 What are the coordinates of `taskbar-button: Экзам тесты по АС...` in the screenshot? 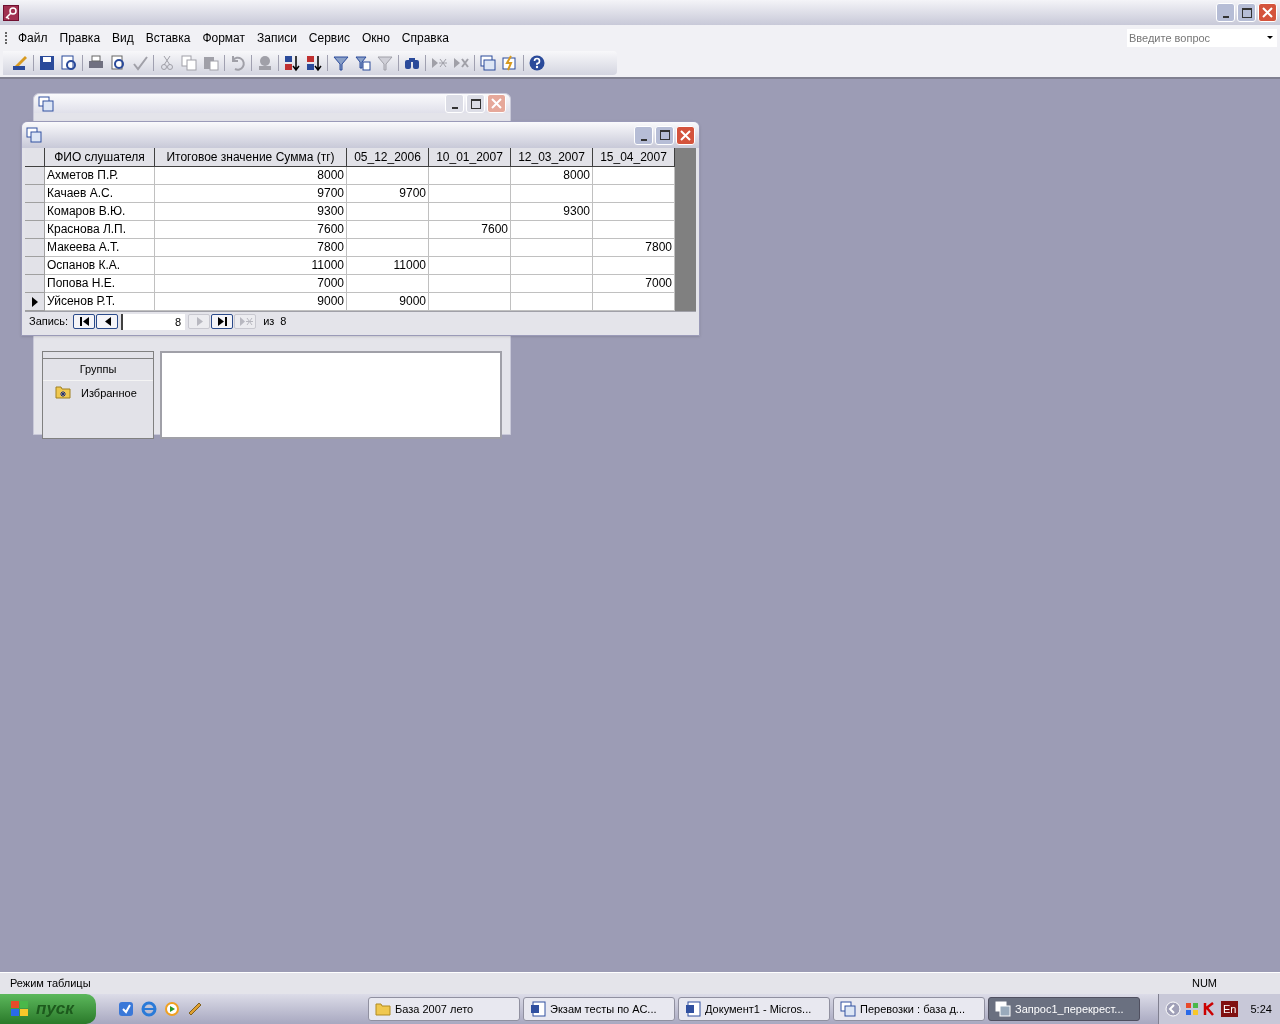 It's located at (599, 1009).